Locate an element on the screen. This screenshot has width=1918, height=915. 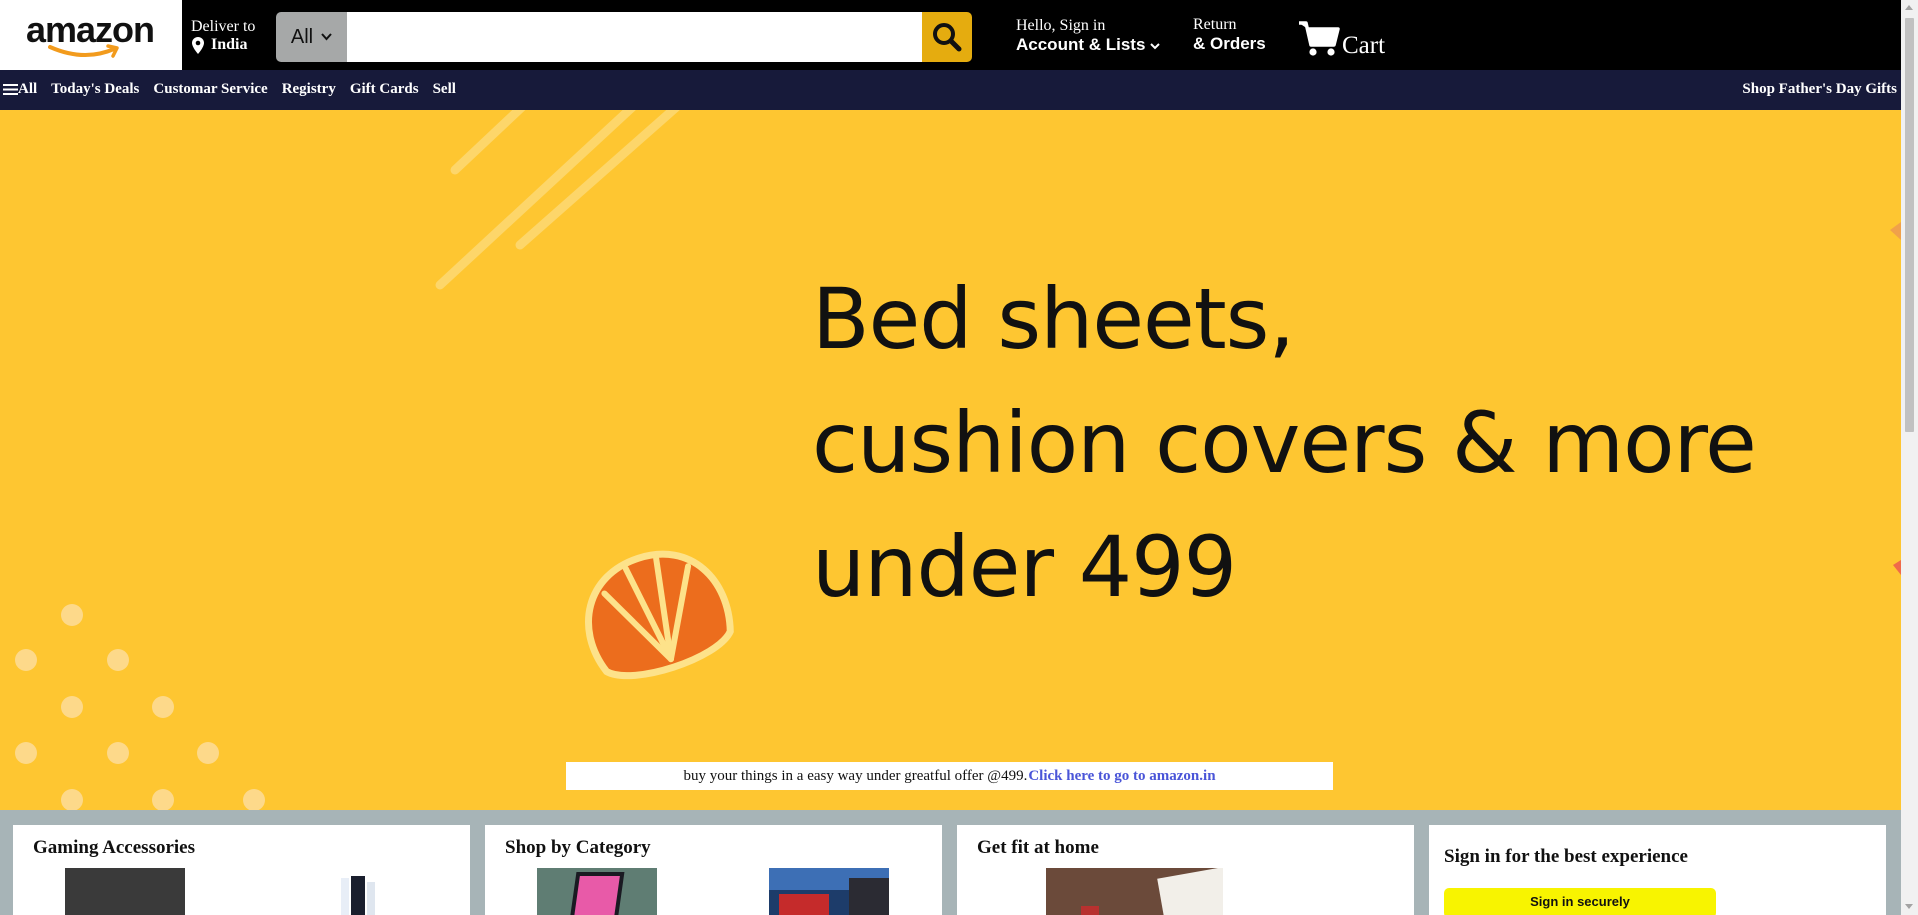
category-laptop-image is located at coordinates (597, 891).